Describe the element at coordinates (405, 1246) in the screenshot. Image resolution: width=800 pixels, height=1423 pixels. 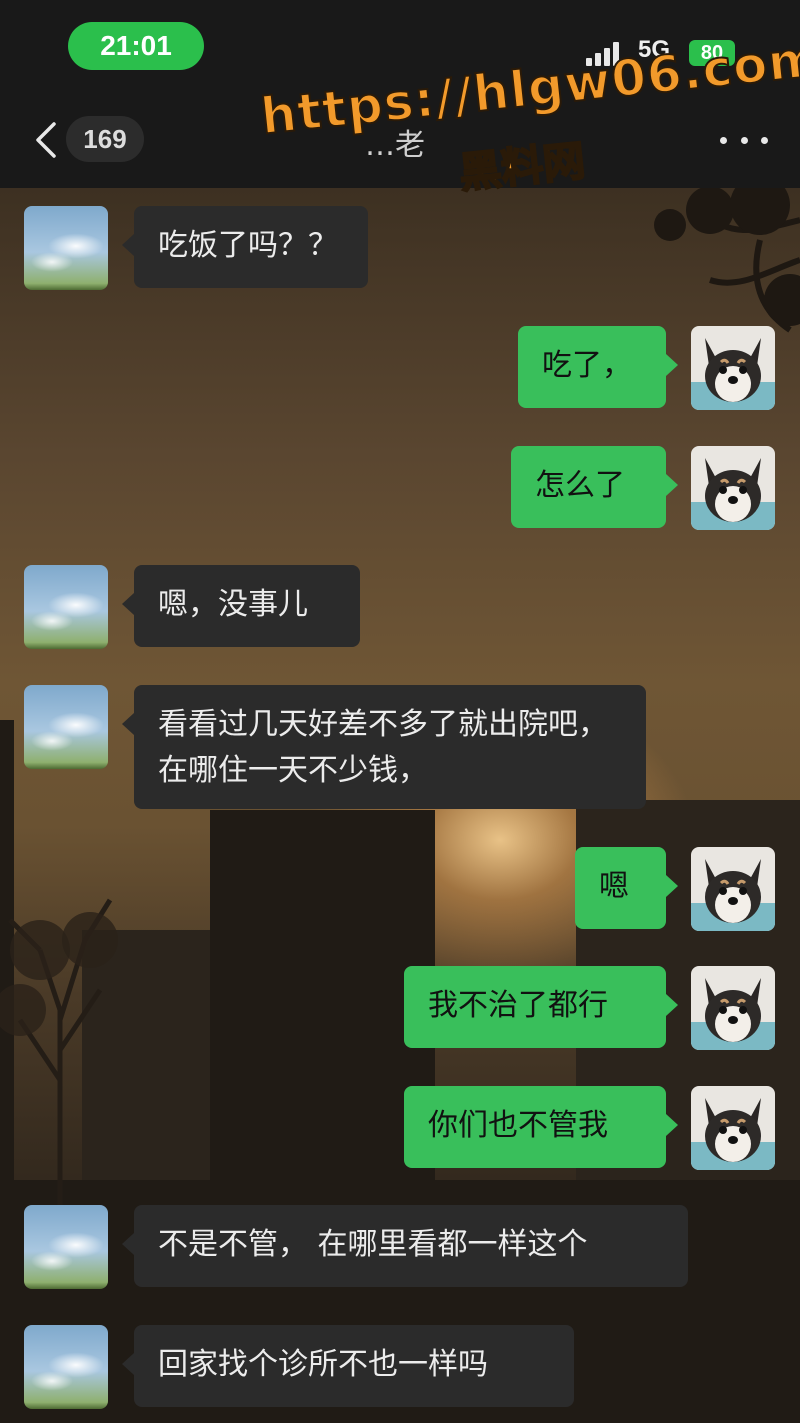
I see `incoming-message: 不是不管， 在哪里看都一样这个` at that location.